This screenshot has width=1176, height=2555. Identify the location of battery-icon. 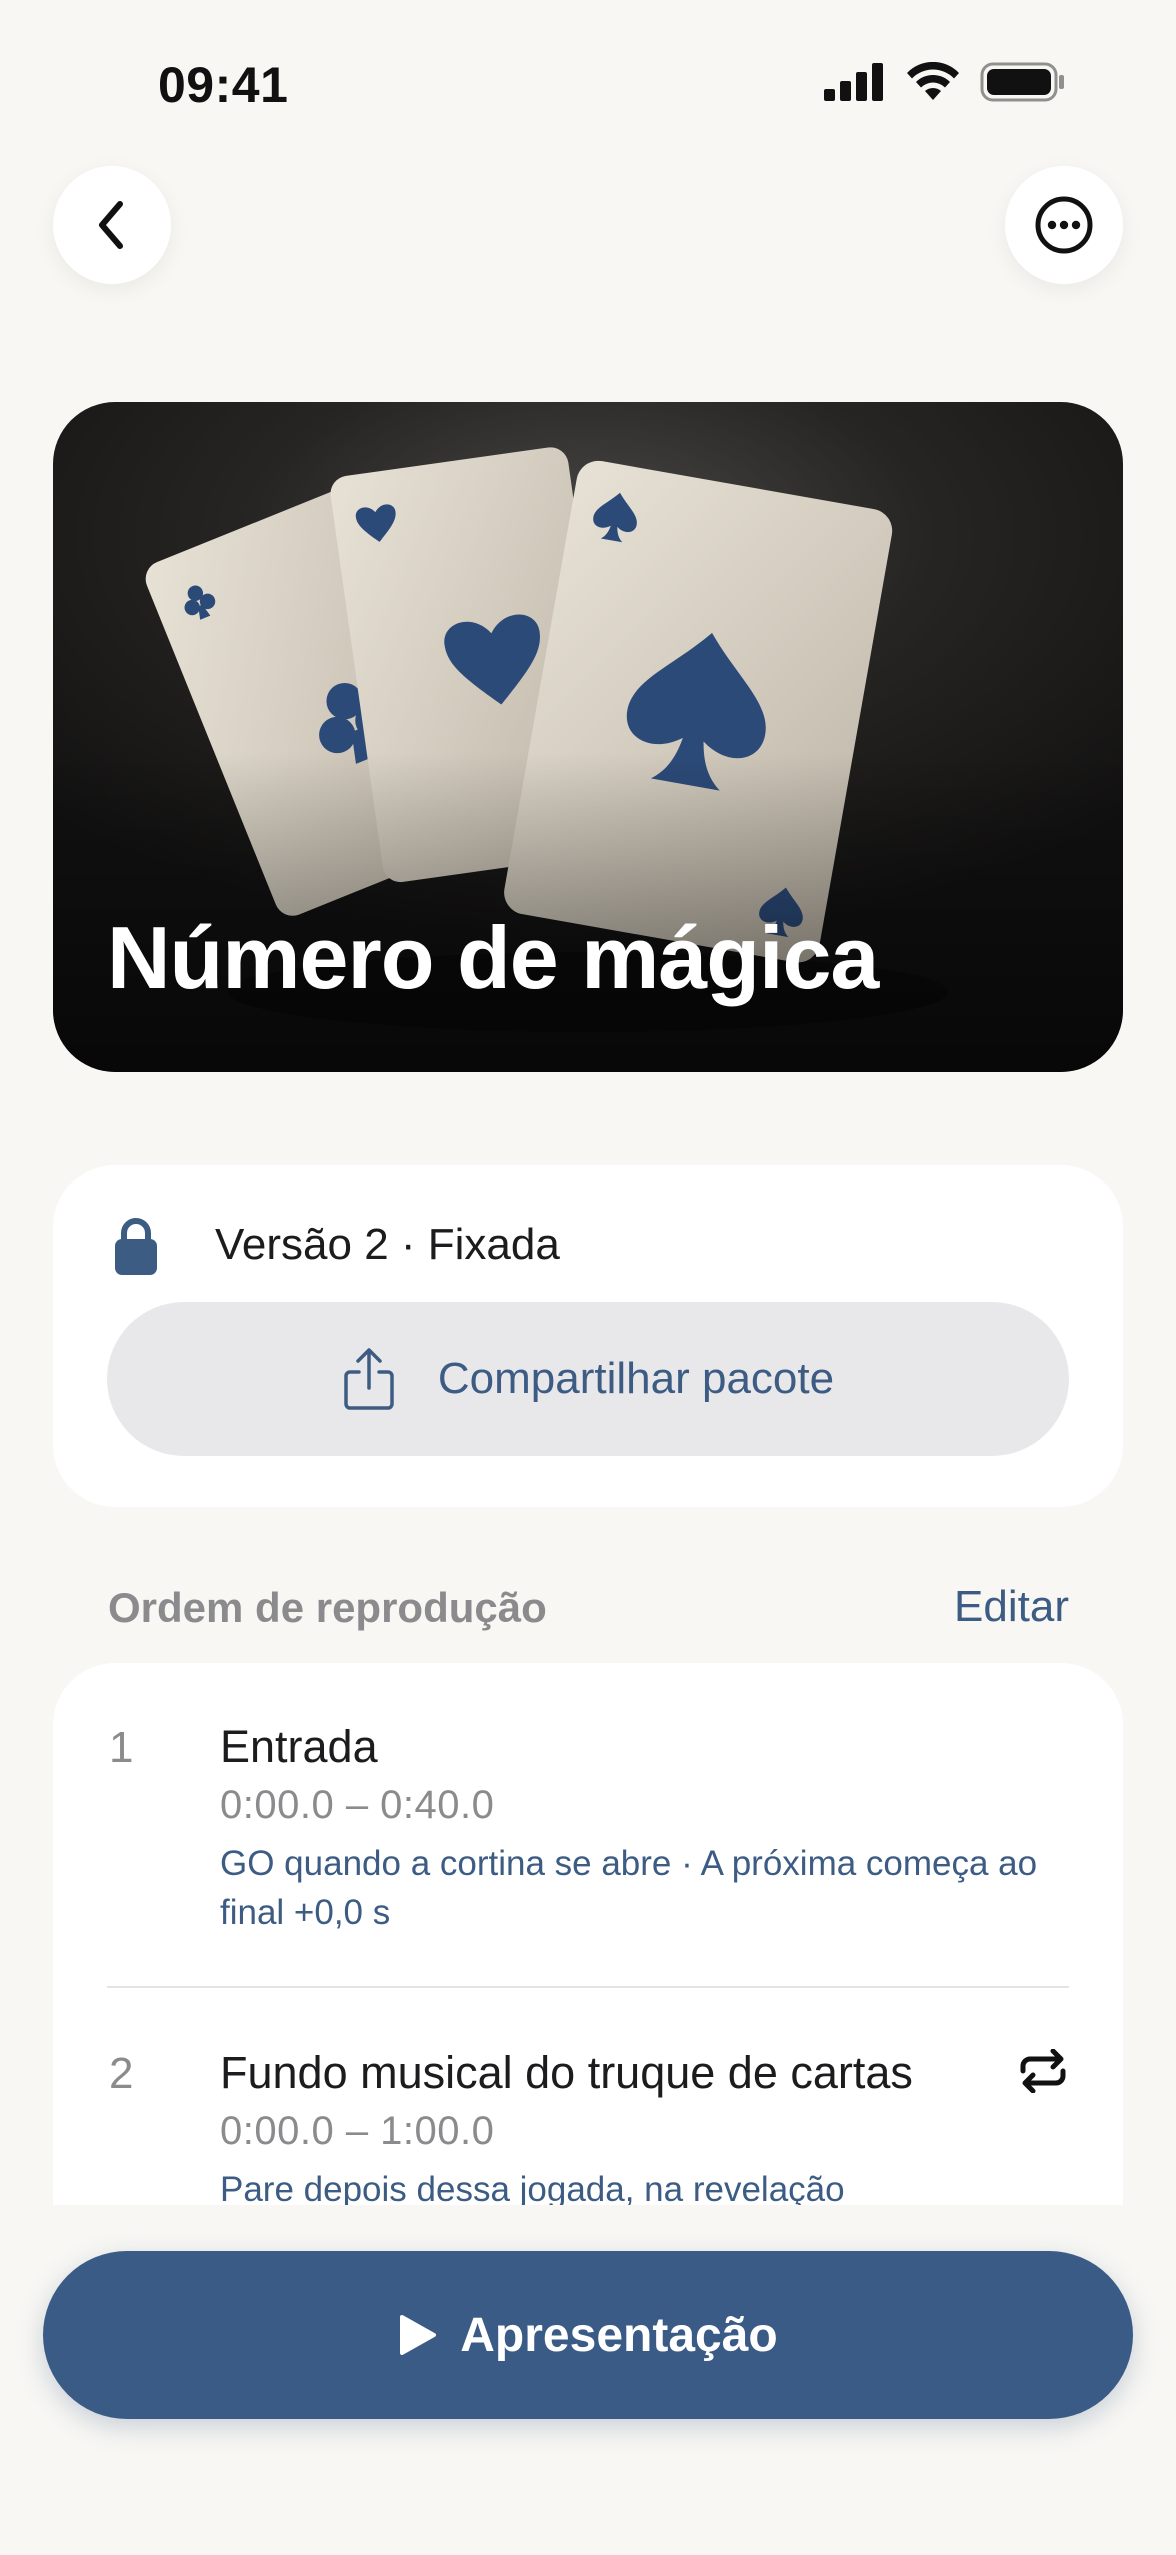
(1022, 82).